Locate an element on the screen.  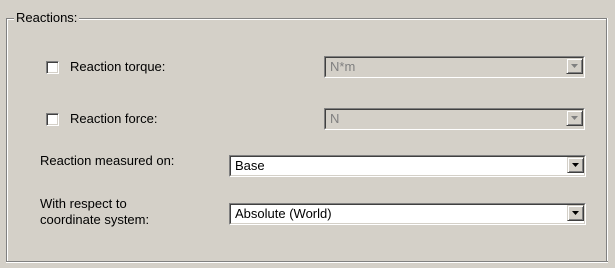
coordinate-system-label-line2: coordinate system: is located at coordinates (95, 219).